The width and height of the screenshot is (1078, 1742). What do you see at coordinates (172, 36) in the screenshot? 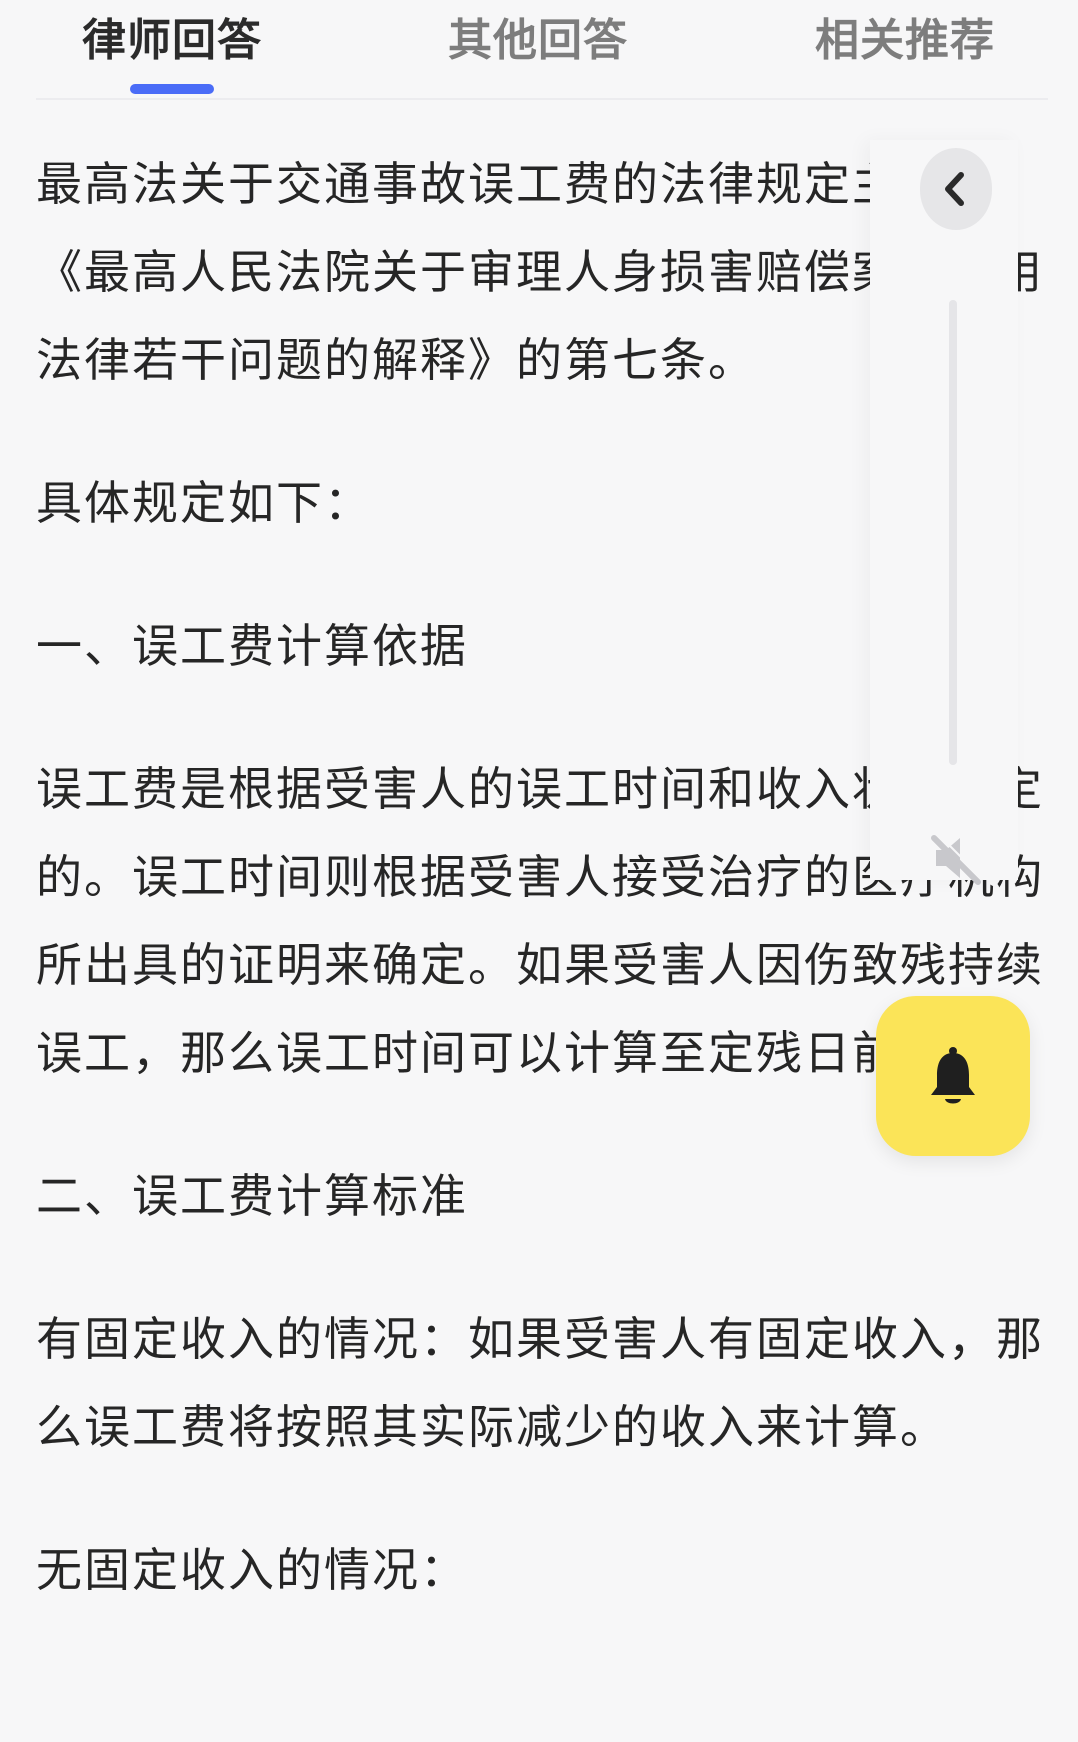
I see `tab-lawyer-answer: 律师回答` at bounding box center [172, 36].